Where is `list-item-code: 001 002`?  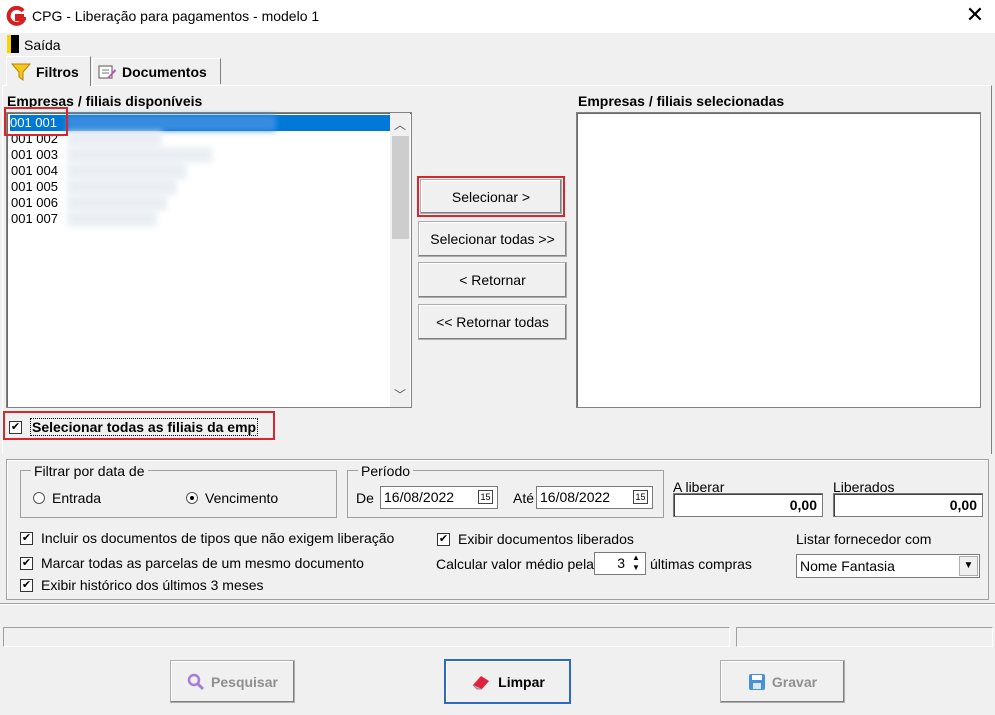 list-item-code: 001 002 is located at coordinates (34, 138).